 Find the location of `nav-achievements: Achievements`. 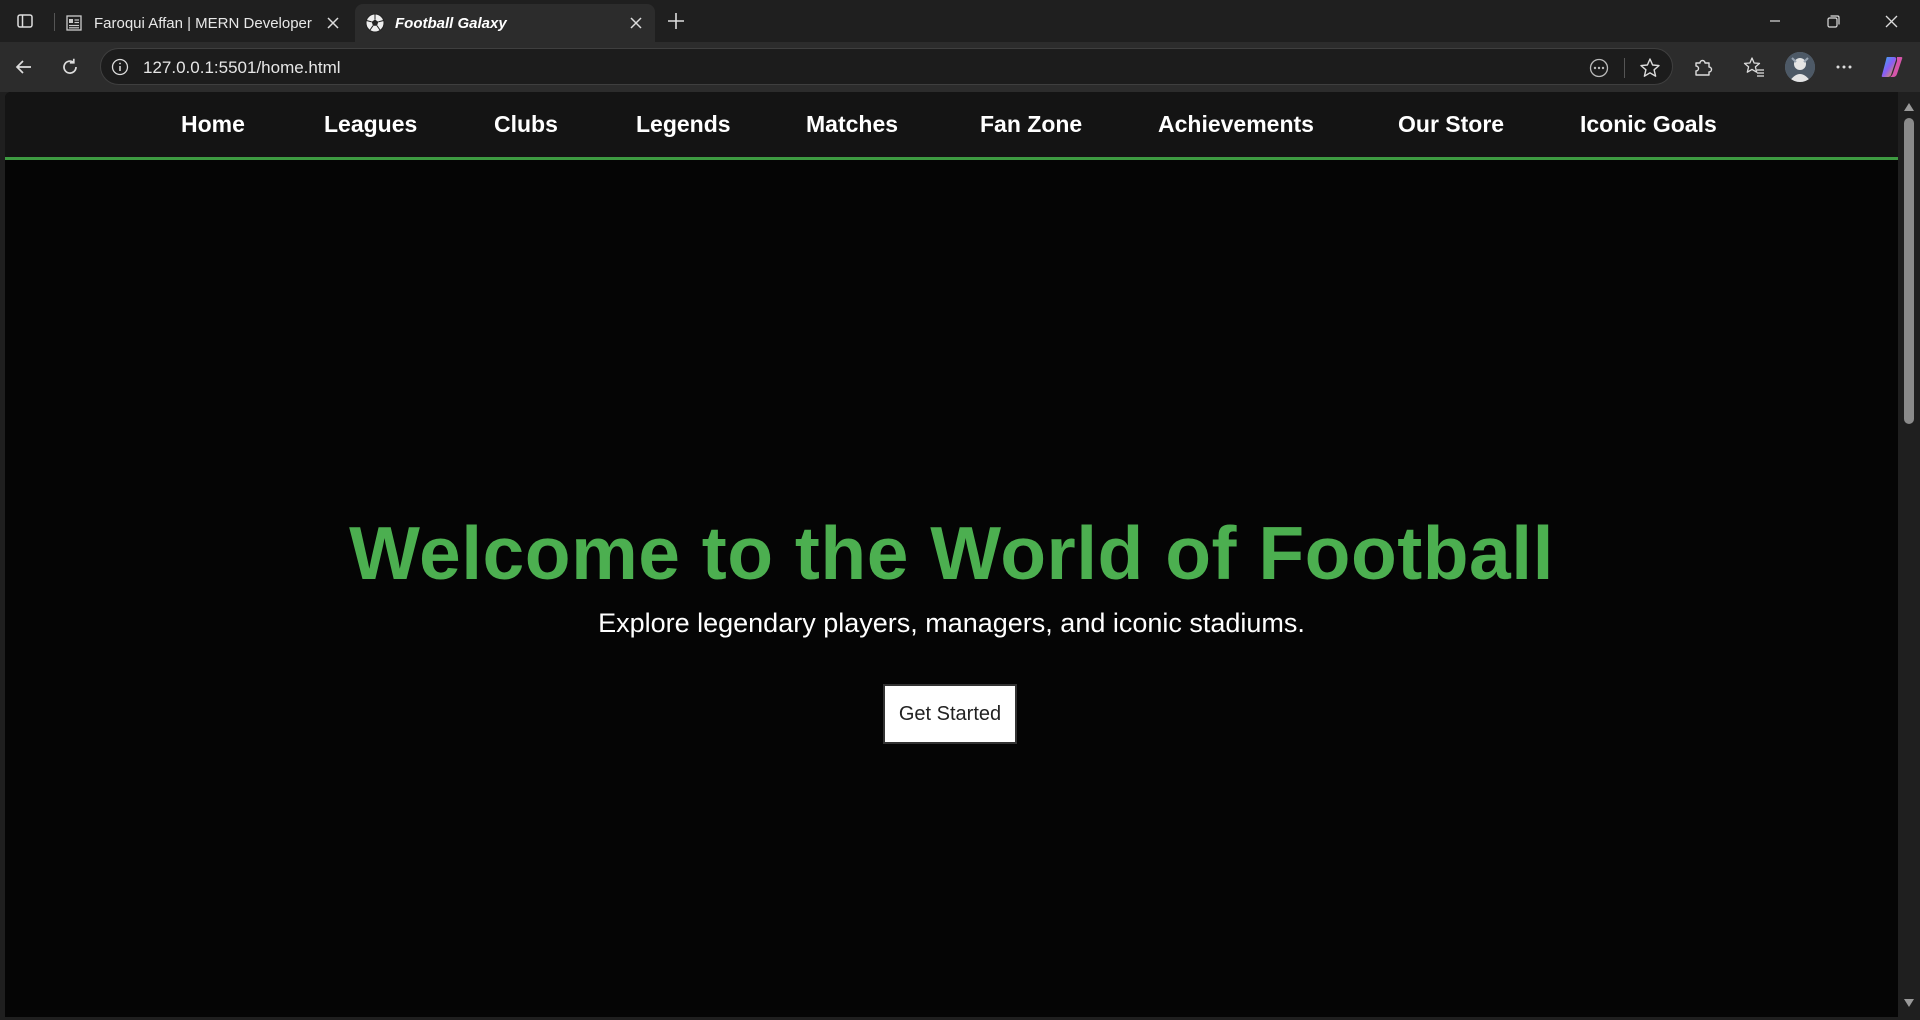

nav-achievements: Achievements is located at coordinates (1236, 124).